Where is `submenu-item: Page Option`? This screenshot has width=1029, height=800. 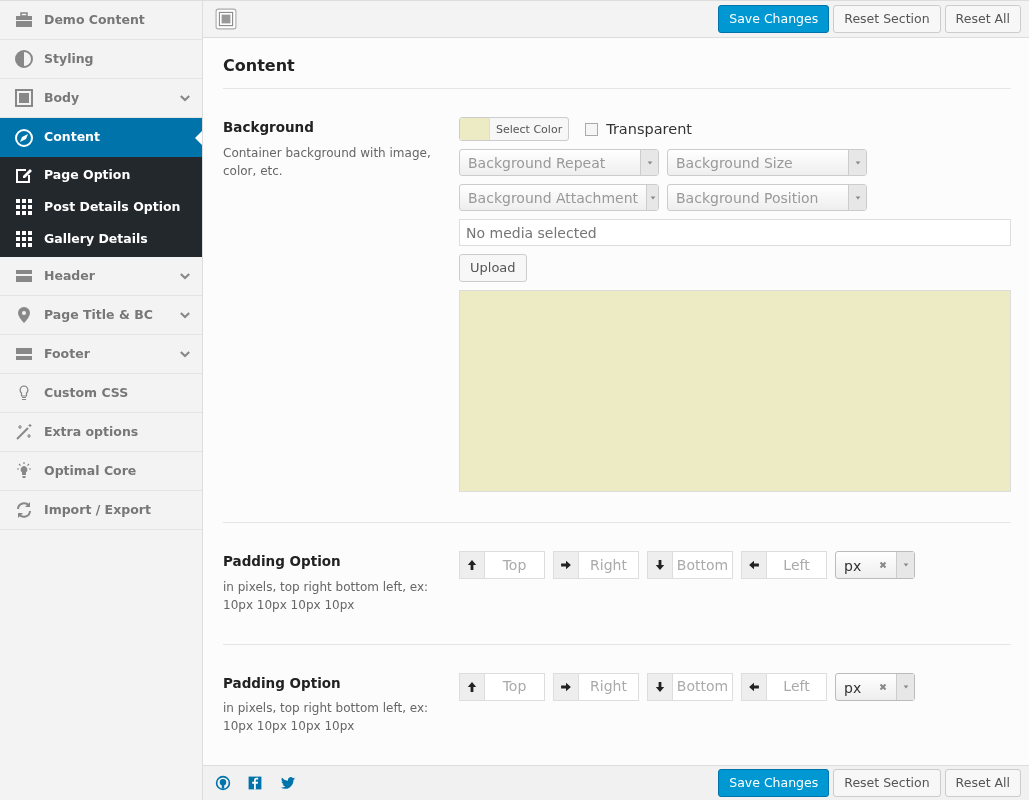
submenu-item: Page Option is located at coordinates (101, 175).